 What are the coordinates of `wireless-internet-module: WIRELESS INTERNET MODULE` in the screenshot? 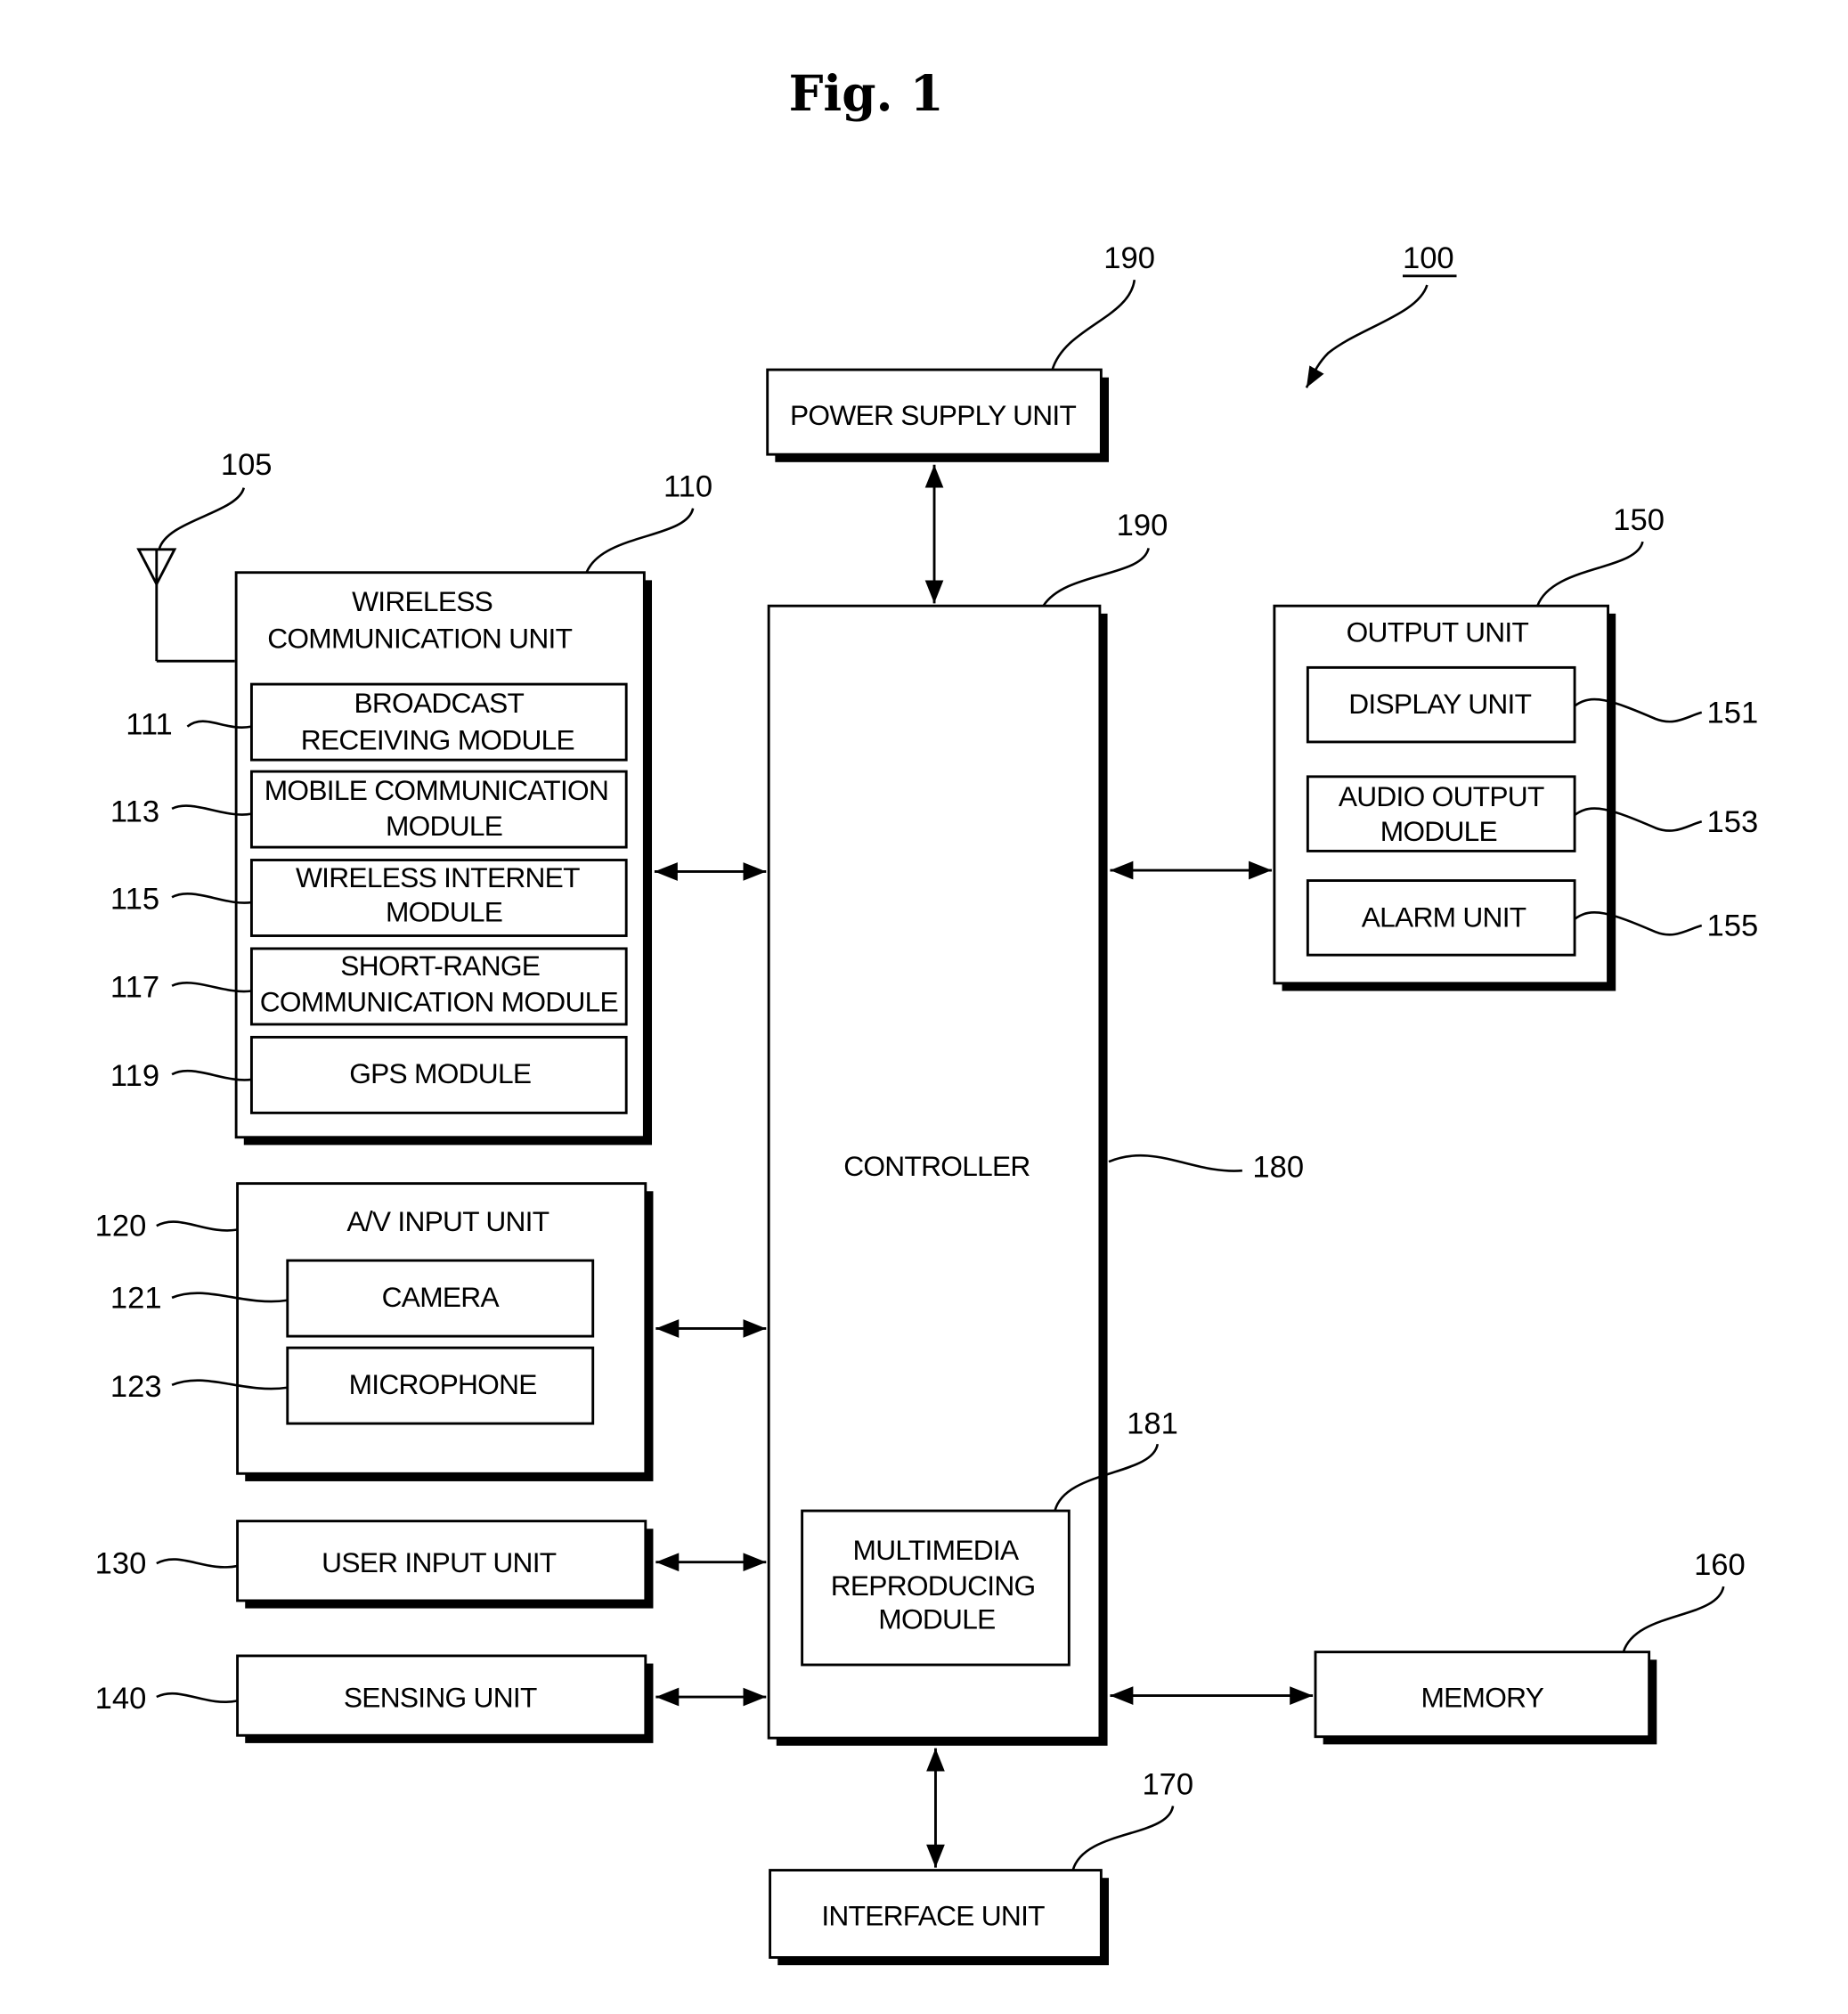 It's located at (438, 898).